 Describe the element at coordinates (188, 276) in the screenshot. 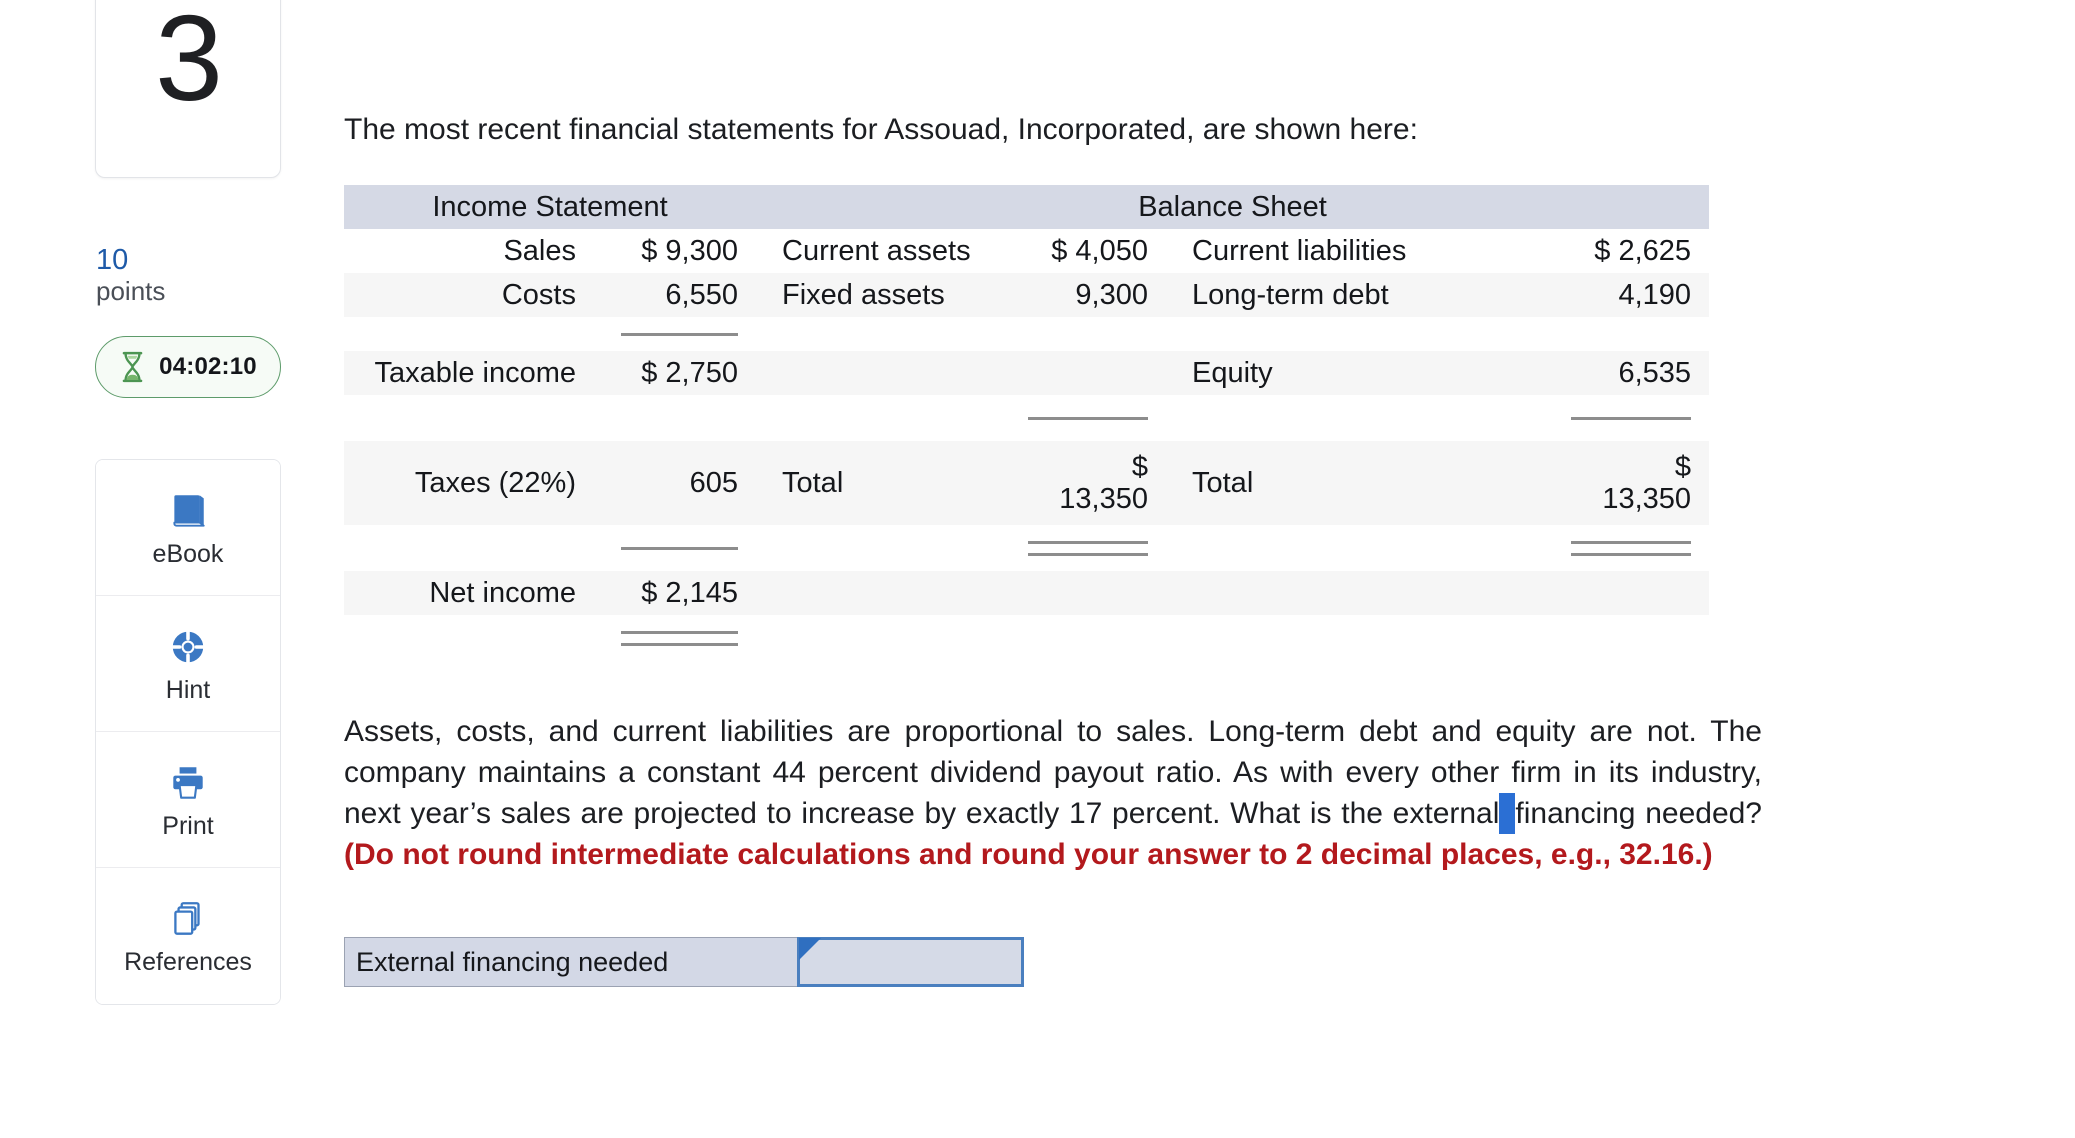

I see `points-block: 10 points` at that location.